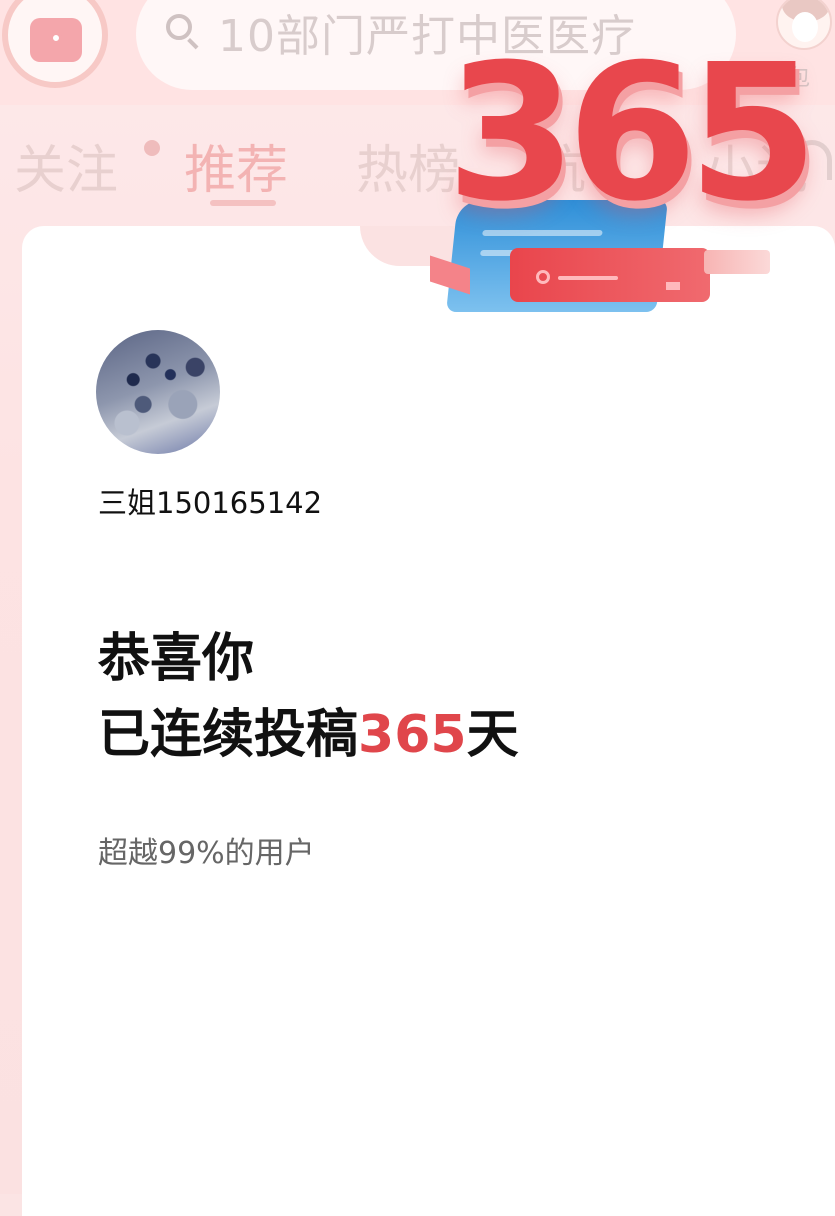  I want to click on streak-prefix: 已连续投稿, so click(228, 735).